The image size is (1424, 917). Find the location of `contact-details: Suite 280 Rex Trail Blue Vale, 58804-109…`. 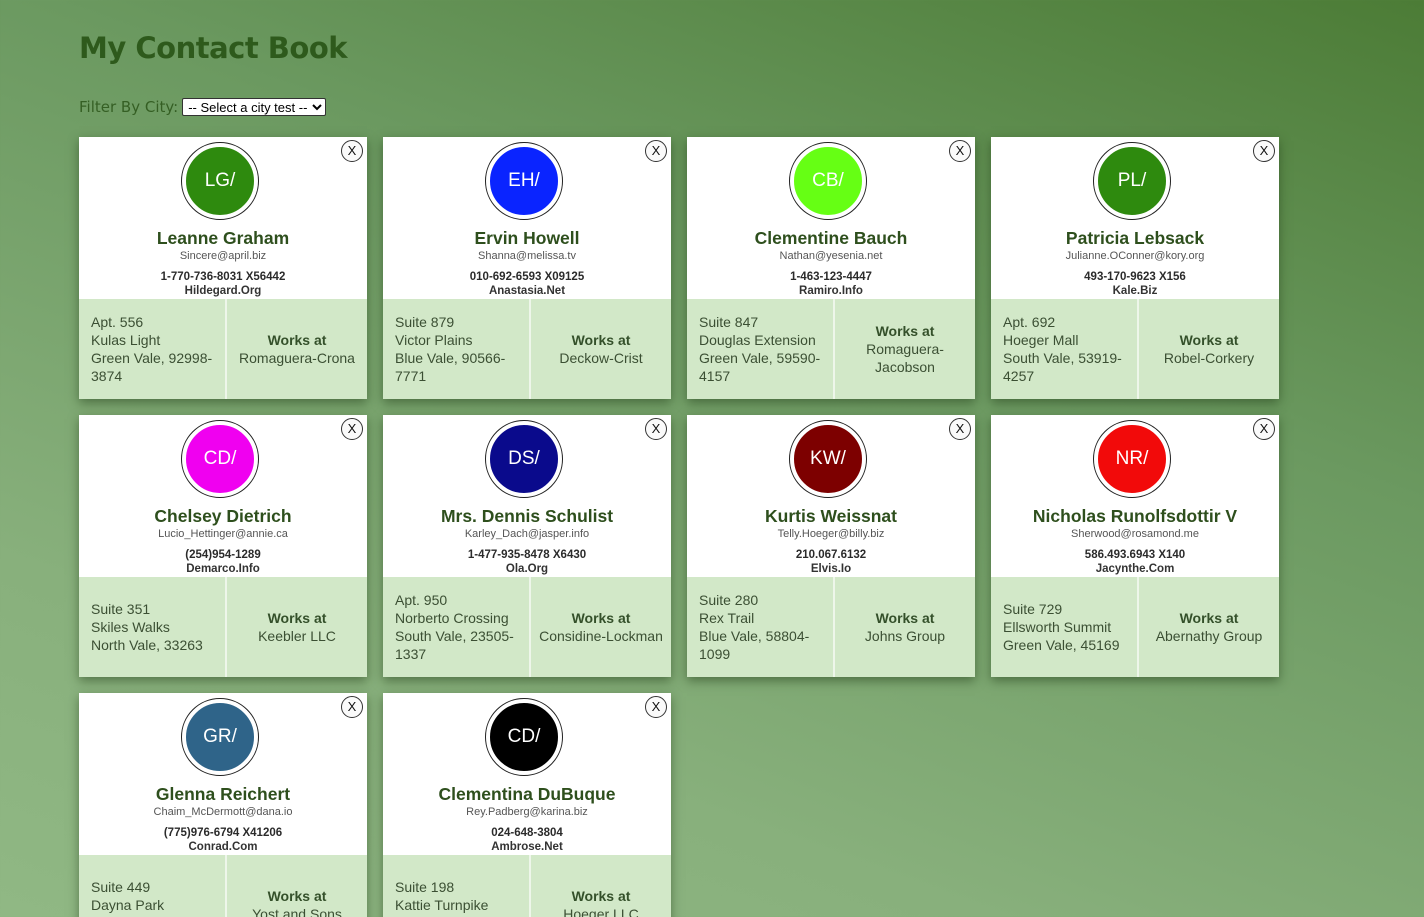

contact-details: Suite 280 Rex Trail Blue Vale, 58804-109… is located at coordinates (831, 627).